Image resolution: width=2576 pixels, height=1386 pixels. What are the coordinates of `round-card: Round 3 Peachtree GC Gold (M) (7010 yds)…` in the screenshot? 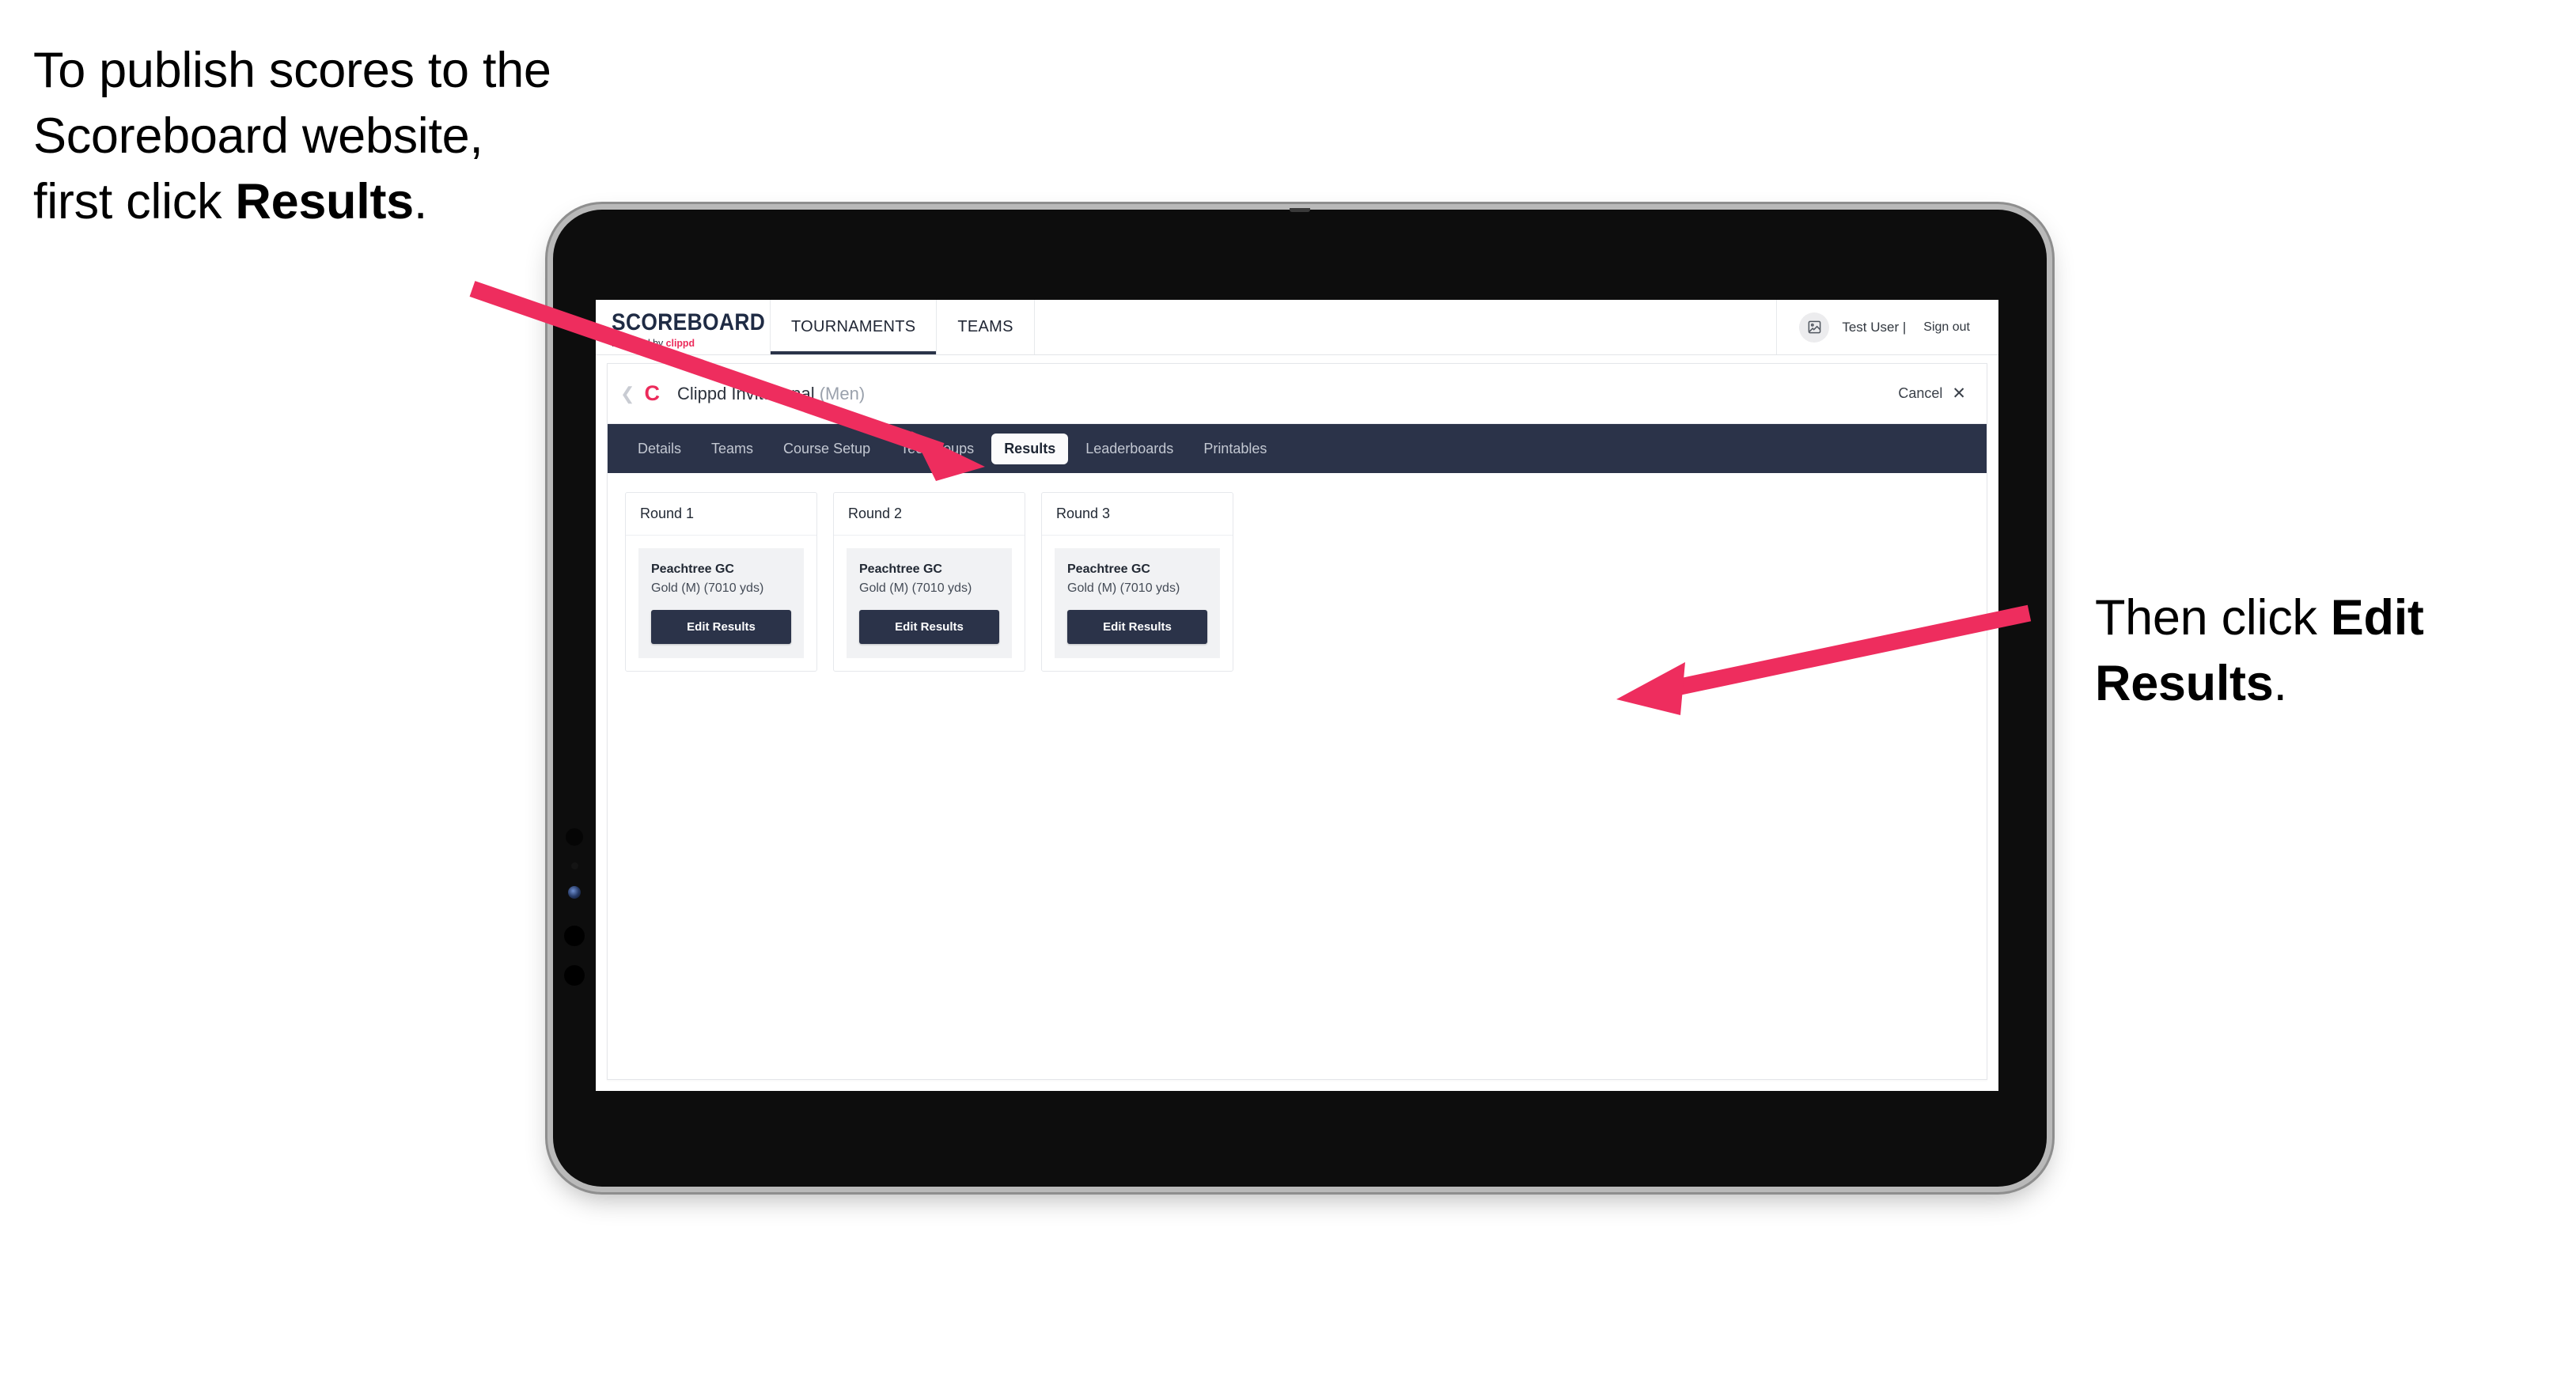 It's located at (1137, 582).